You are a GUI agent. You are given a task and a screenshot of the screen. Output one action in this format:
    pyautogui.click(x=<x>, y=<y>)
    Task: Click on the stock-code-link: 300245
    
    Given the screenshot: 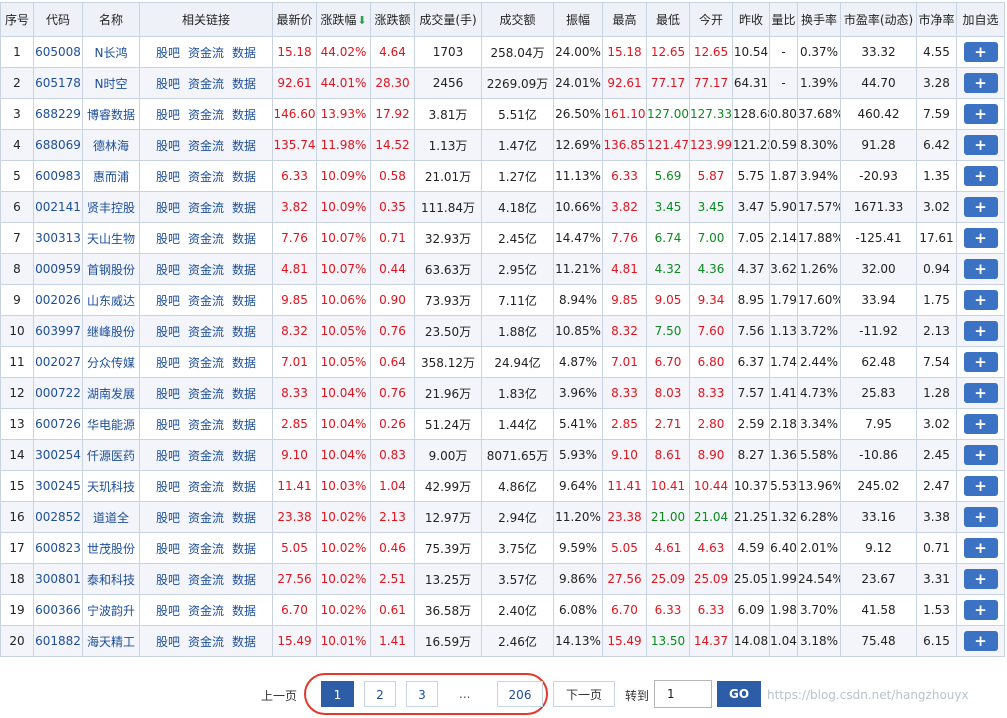 What is the action you would take?
    pyautogui.click(x=58, y=486)
    